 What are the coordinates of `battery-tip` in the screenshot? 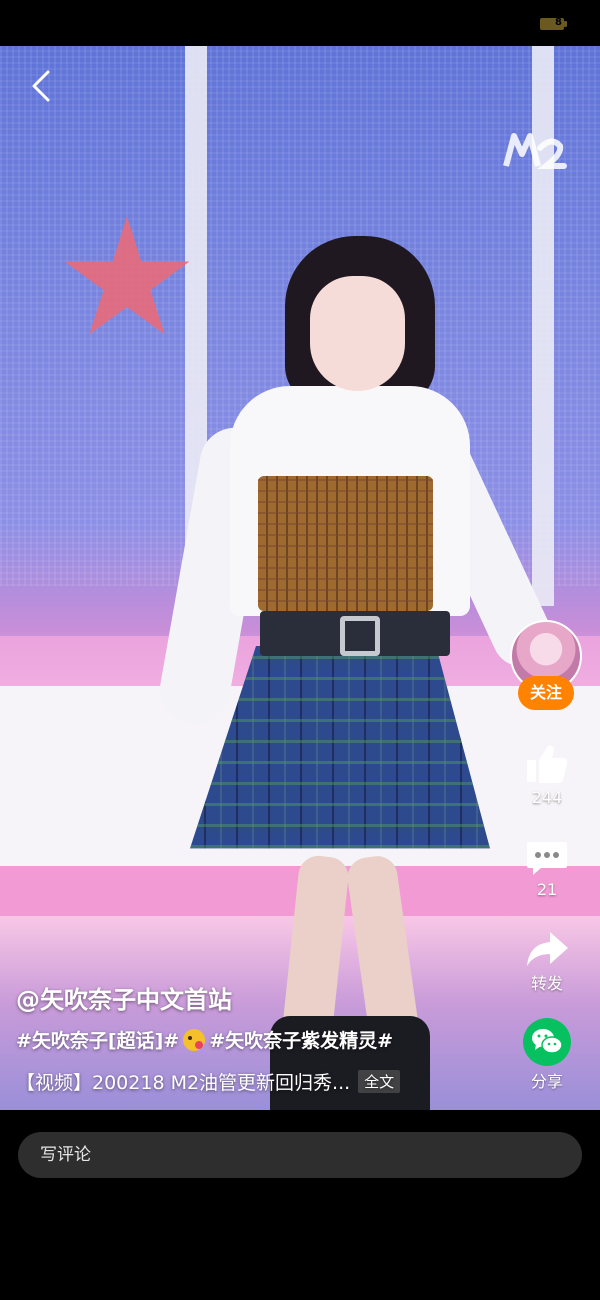 It's located at (565, 24).